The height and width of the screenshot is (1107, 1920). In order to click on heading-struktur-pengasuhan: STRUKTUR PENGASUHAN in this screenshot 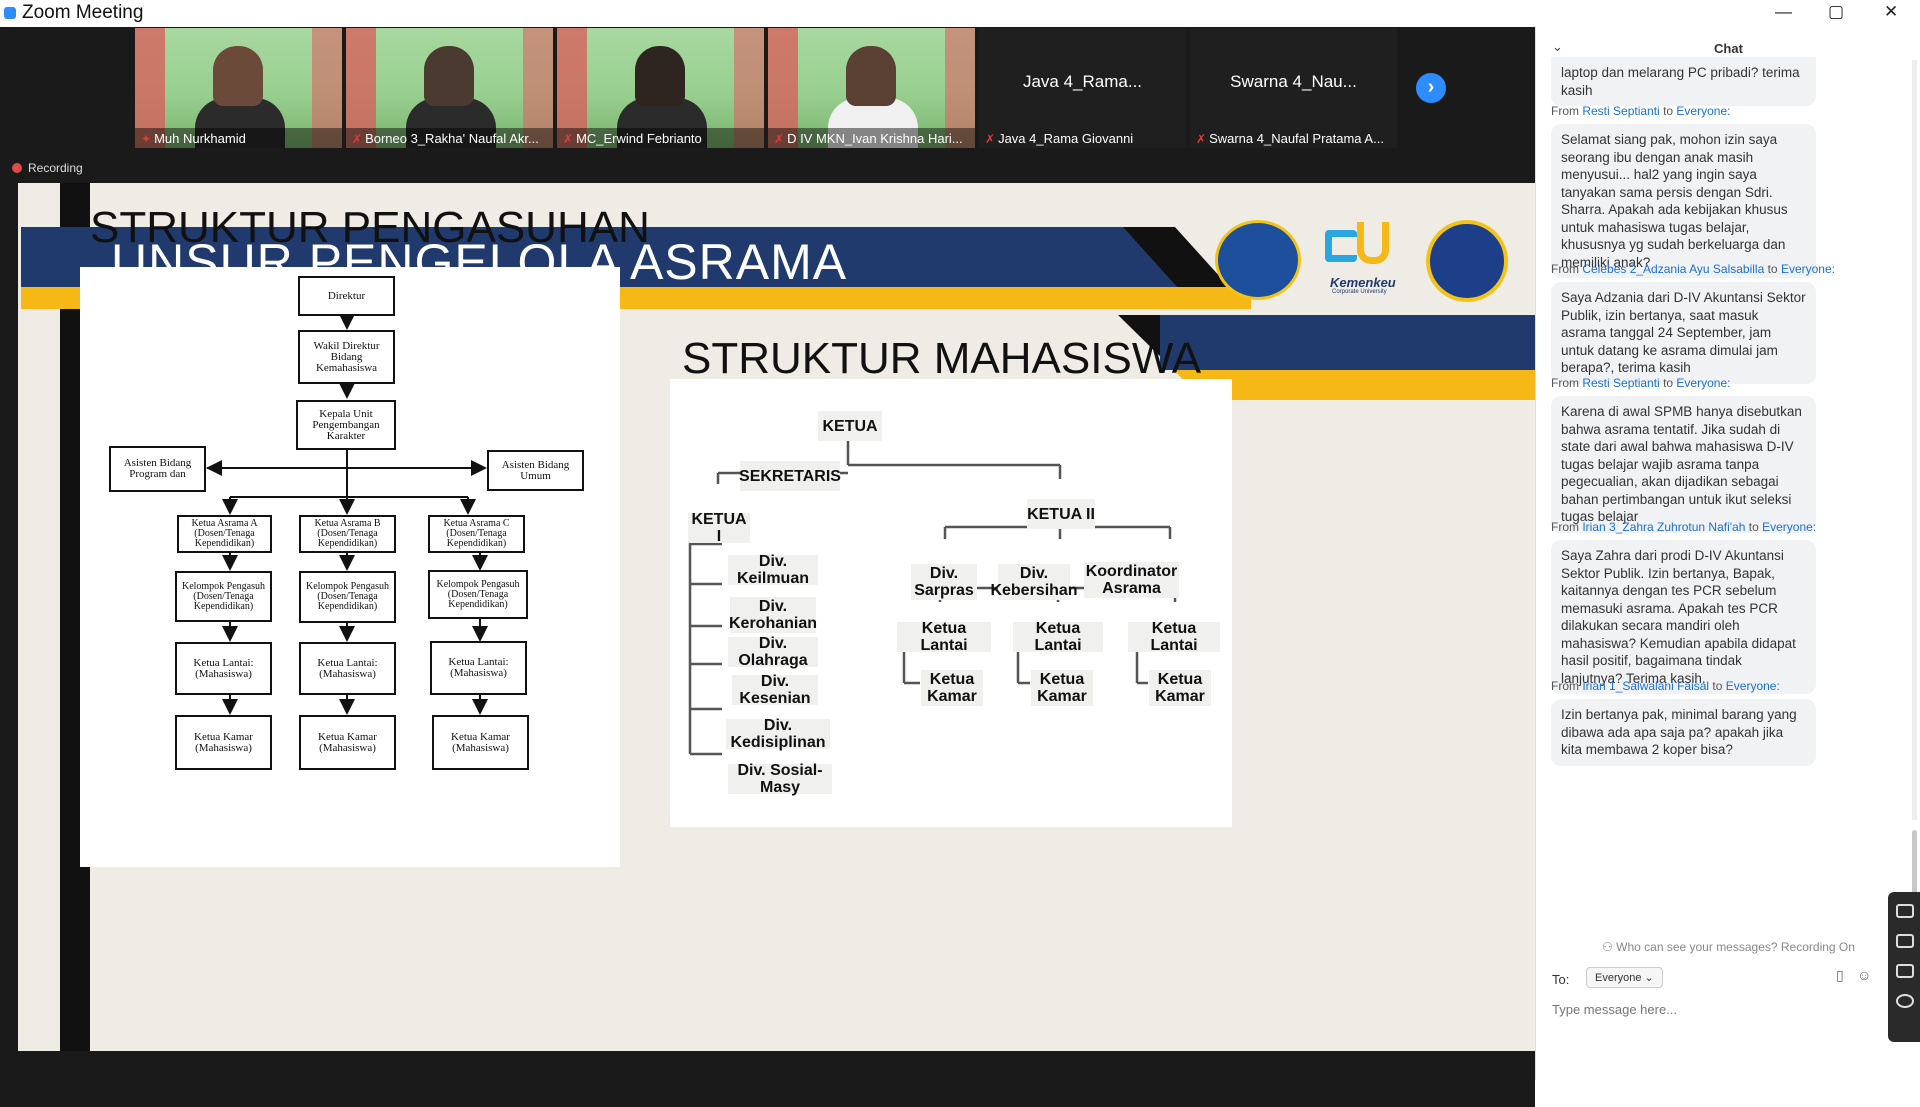, I will do `click(370, 227)`.